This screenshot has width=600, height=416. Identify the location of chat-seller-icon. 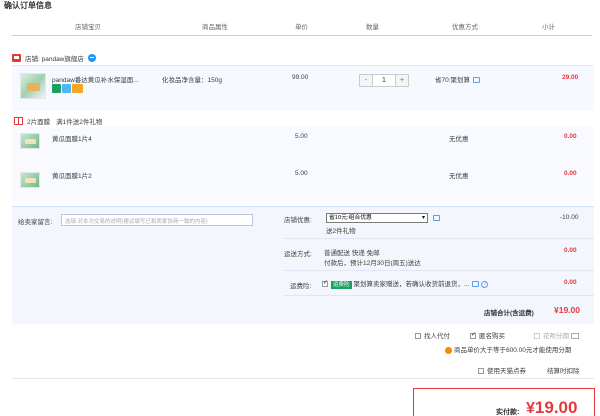
(91, 58).